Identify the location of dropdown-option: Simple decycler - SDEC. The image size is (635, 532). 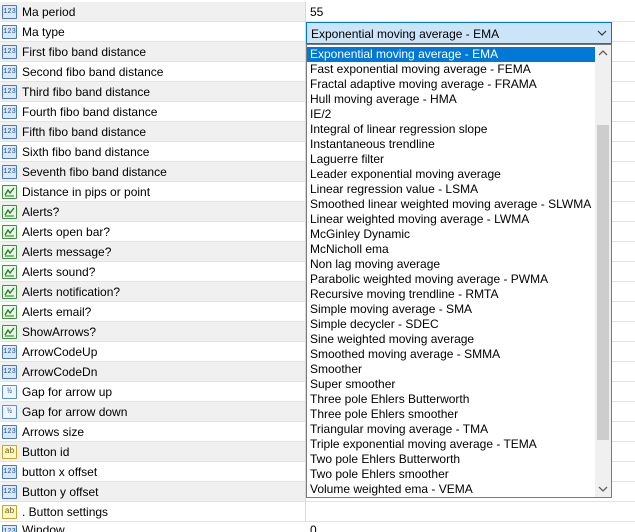
(451, 324).